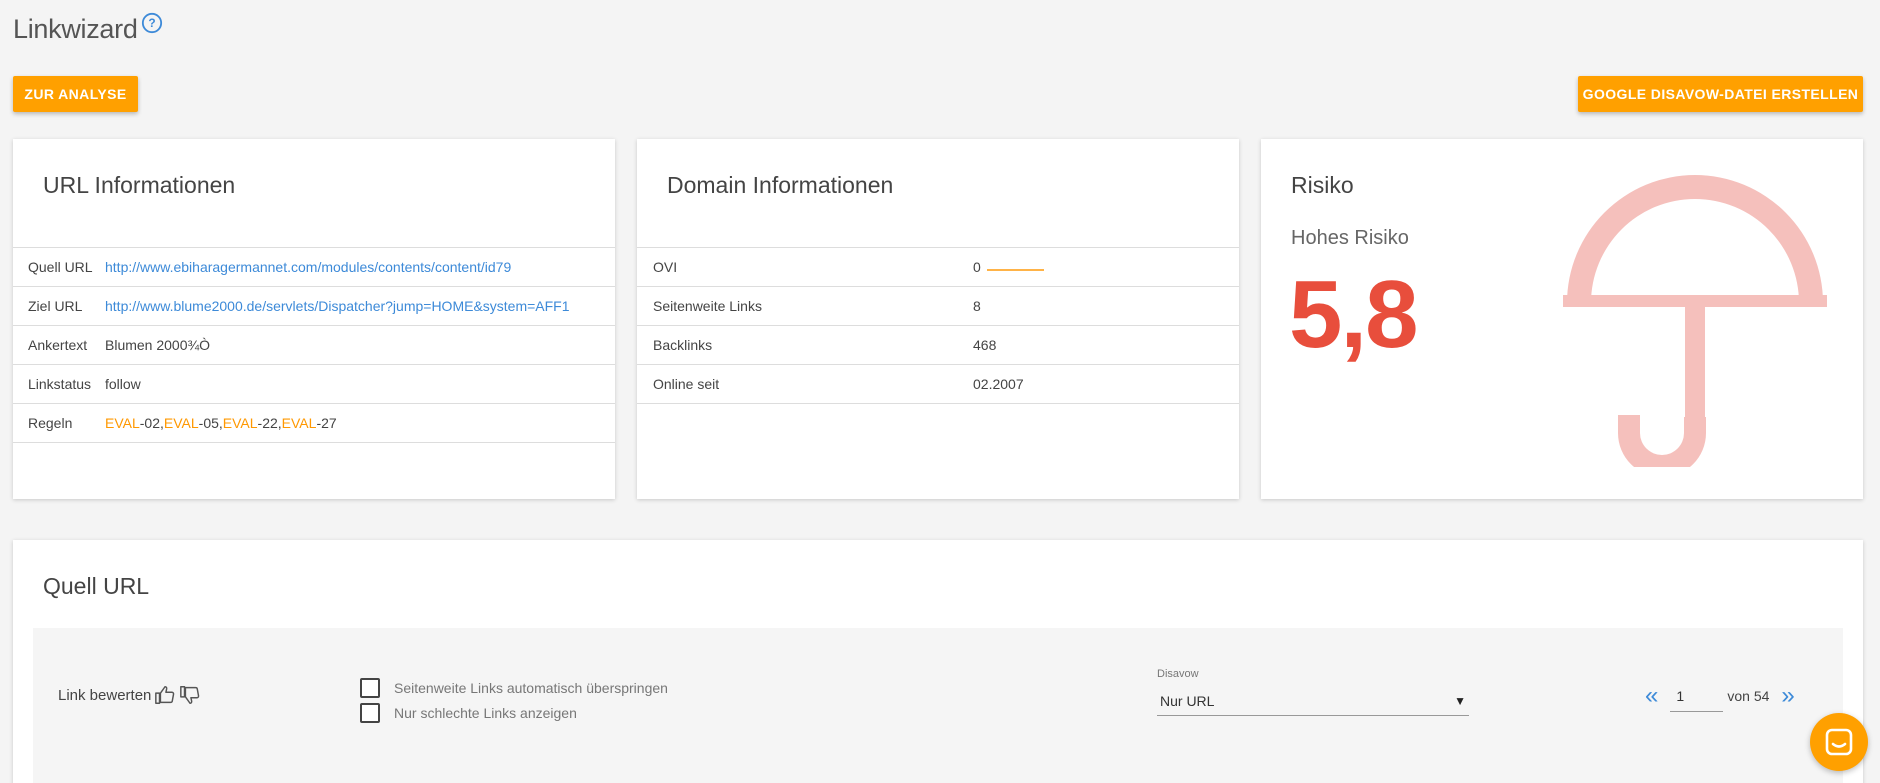  What do you see at coordinates (326, 423) in the screenshot?
I see `rule-suffix: -27` at bounding box center [326, 423].